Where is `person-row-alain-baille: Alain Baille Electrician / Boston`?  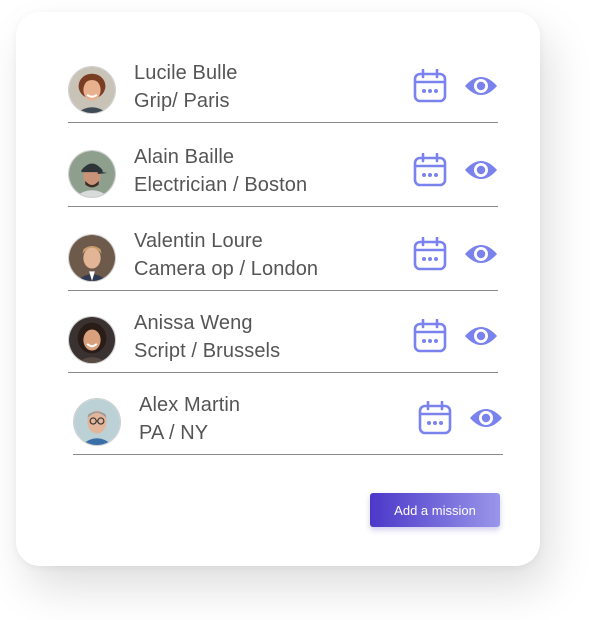 person-row-alain-baille: Alain Baille Electrician / Boston is located at coordinates (283, 176).